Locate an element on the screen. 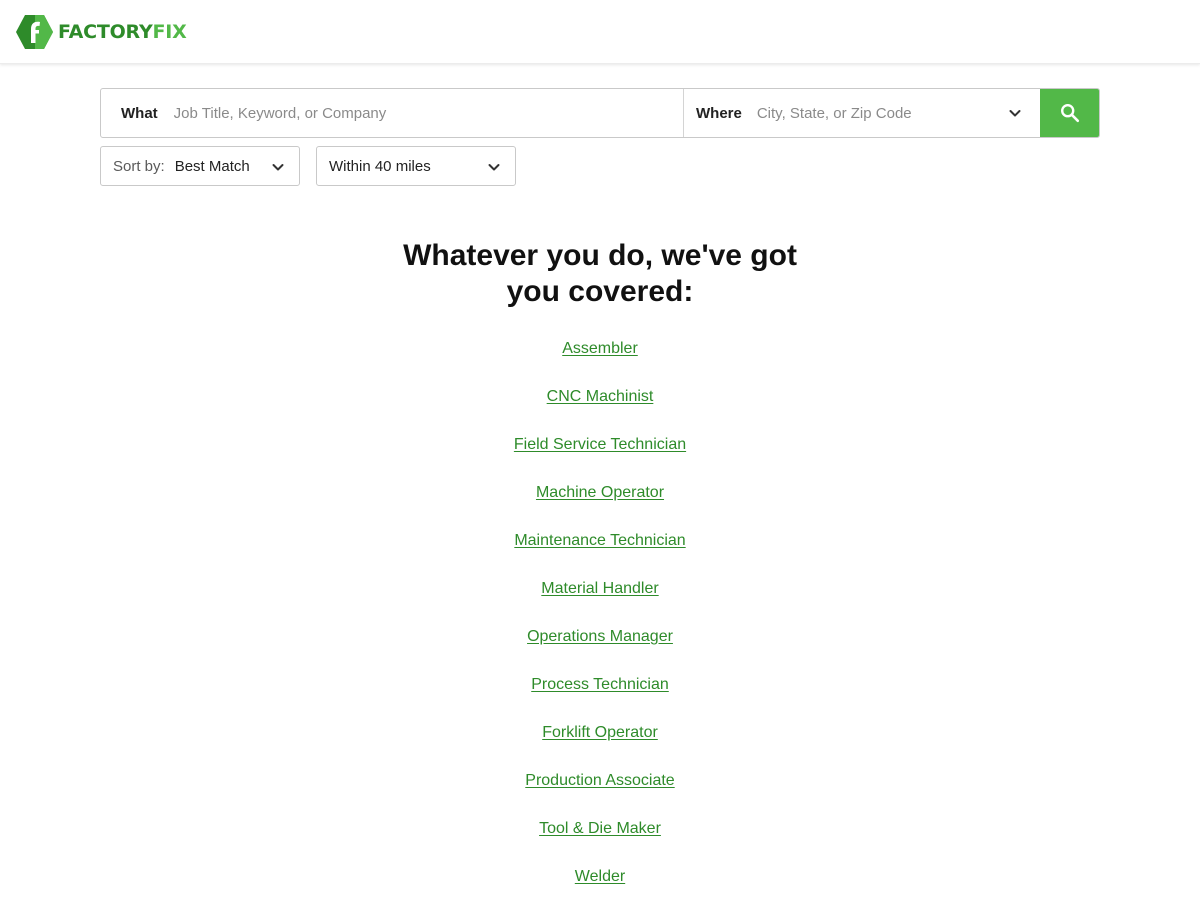  list-item: Forklift Operator is located at coordinates (600, 744).